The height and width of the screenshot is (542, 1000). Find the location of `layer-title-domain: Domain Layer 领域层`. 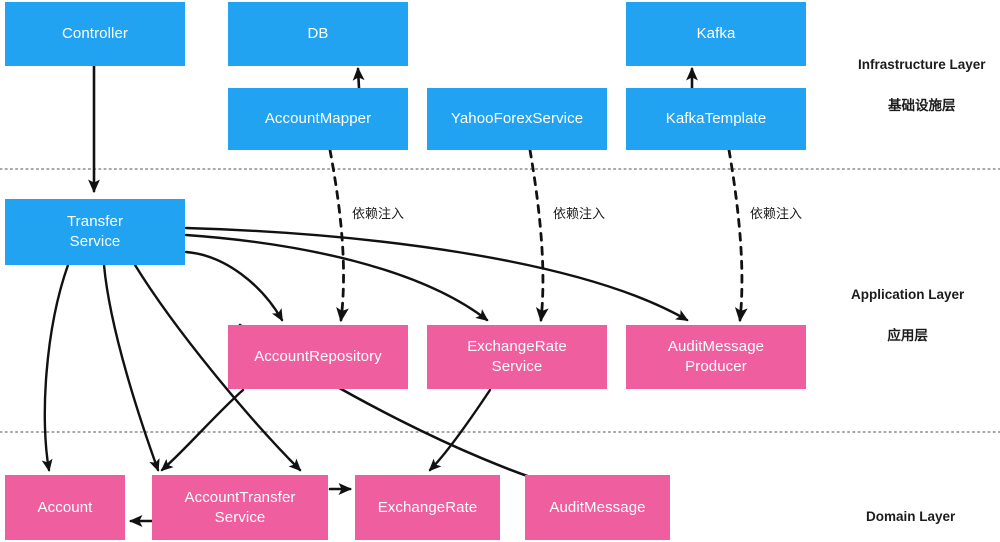

layer-title-domain: Domain Layer 领域层 is located at coordinates (910, 514).